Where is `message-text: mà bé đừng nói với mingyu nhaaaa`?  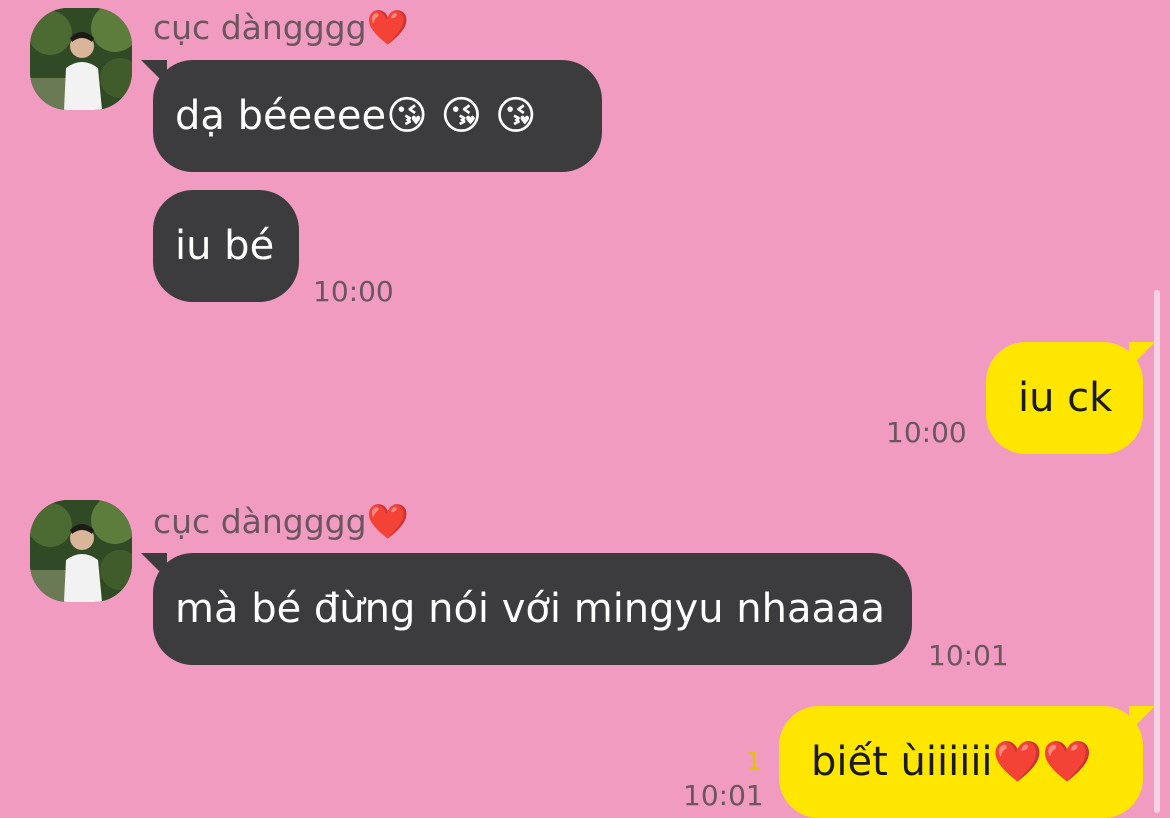 message-text: mà bé đừng nói với mingyu nhaaaa is located at coordinates (530, 609).